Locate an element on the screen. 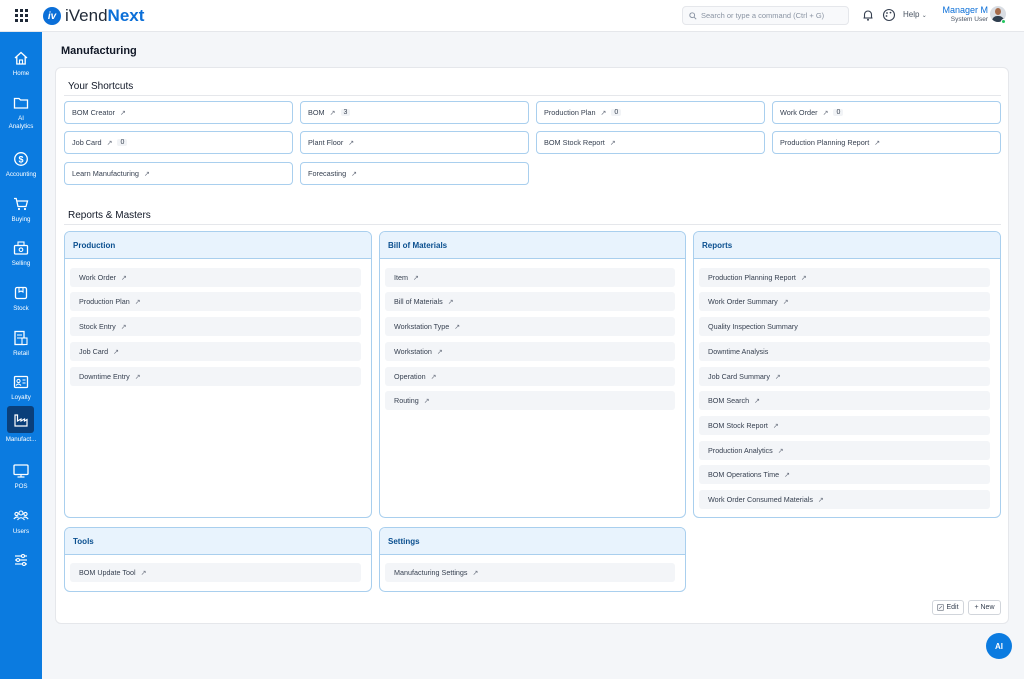  link-workstation-type: Workstation Type ↗ is located at coordinates (530, 326).